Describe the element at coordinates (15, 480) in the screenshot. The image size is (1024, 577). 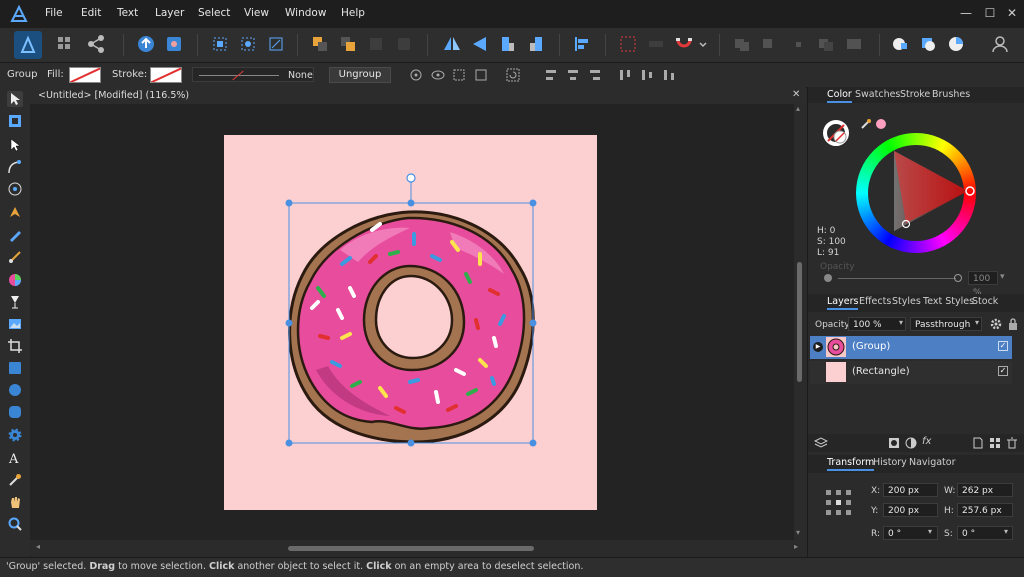
I see `color-picker-tool` at that location.